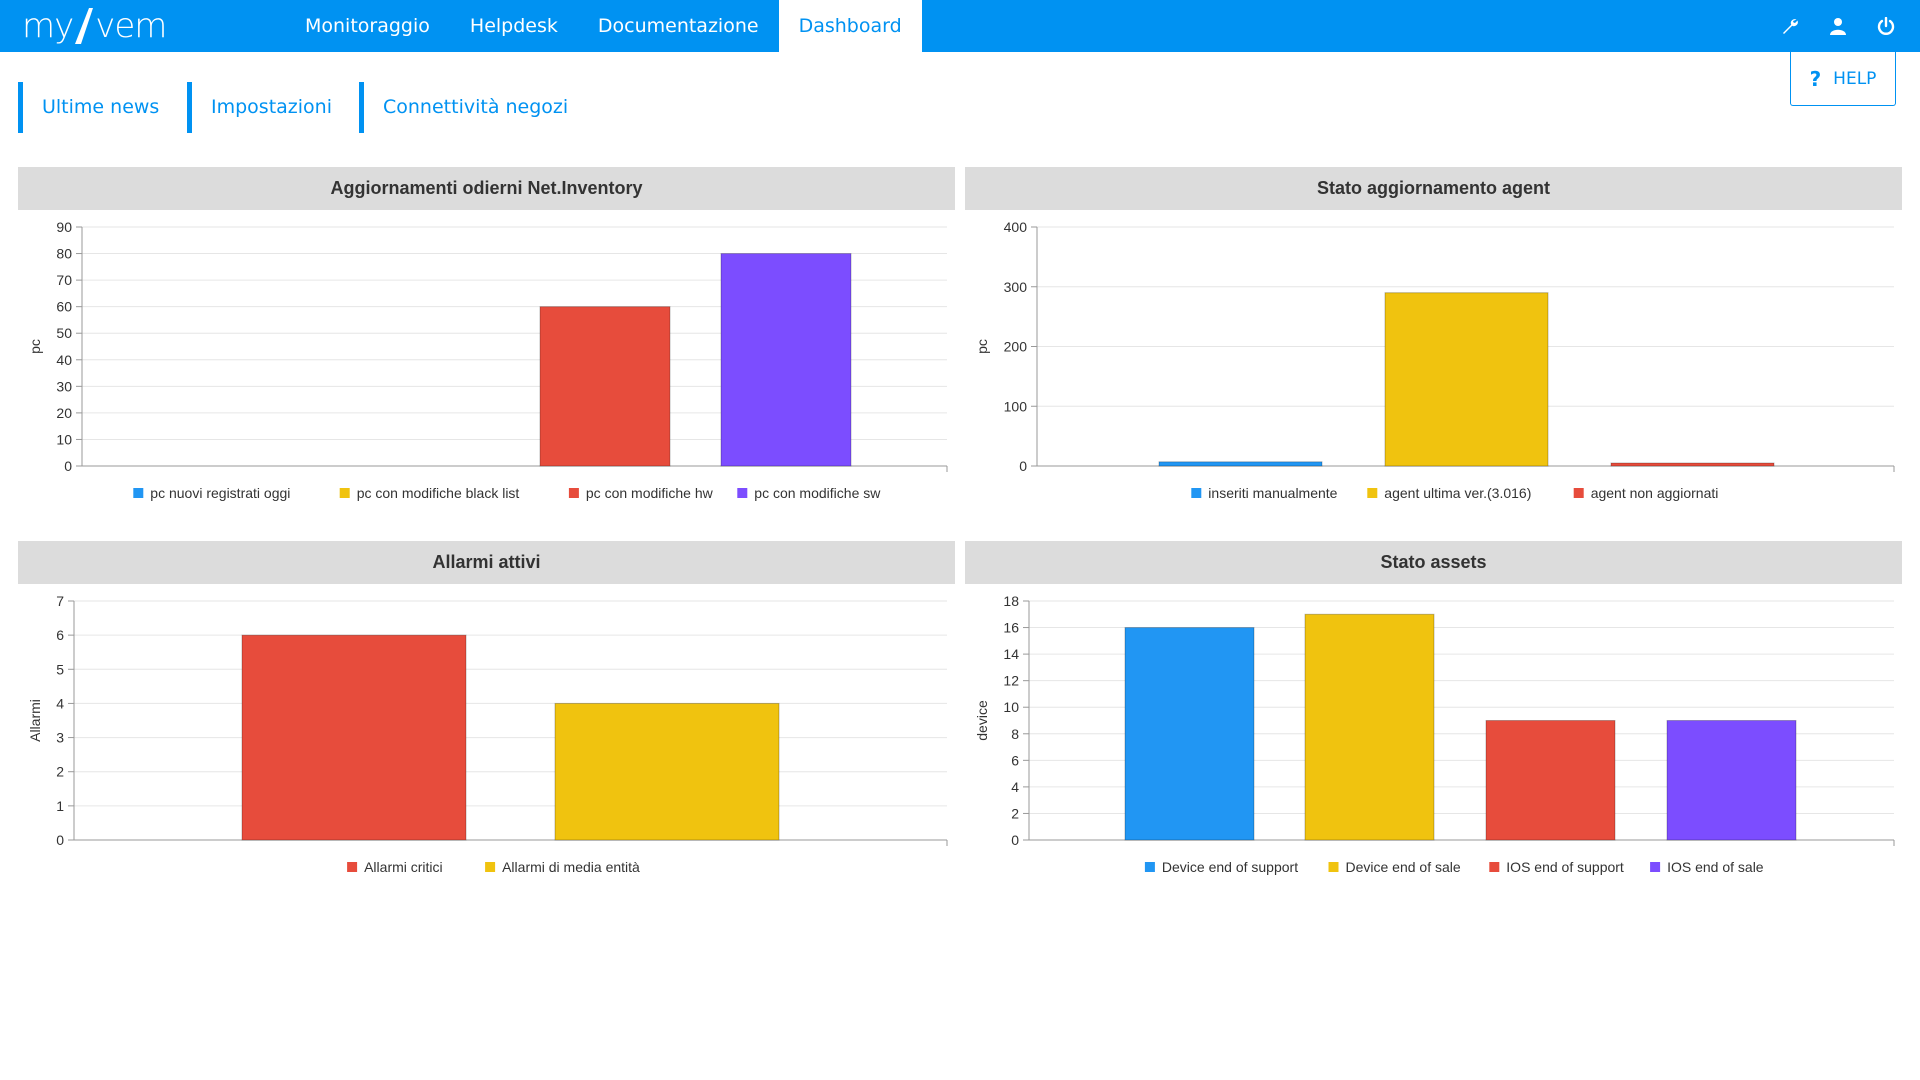  I want to click on top-icons, so click(1838, 26).